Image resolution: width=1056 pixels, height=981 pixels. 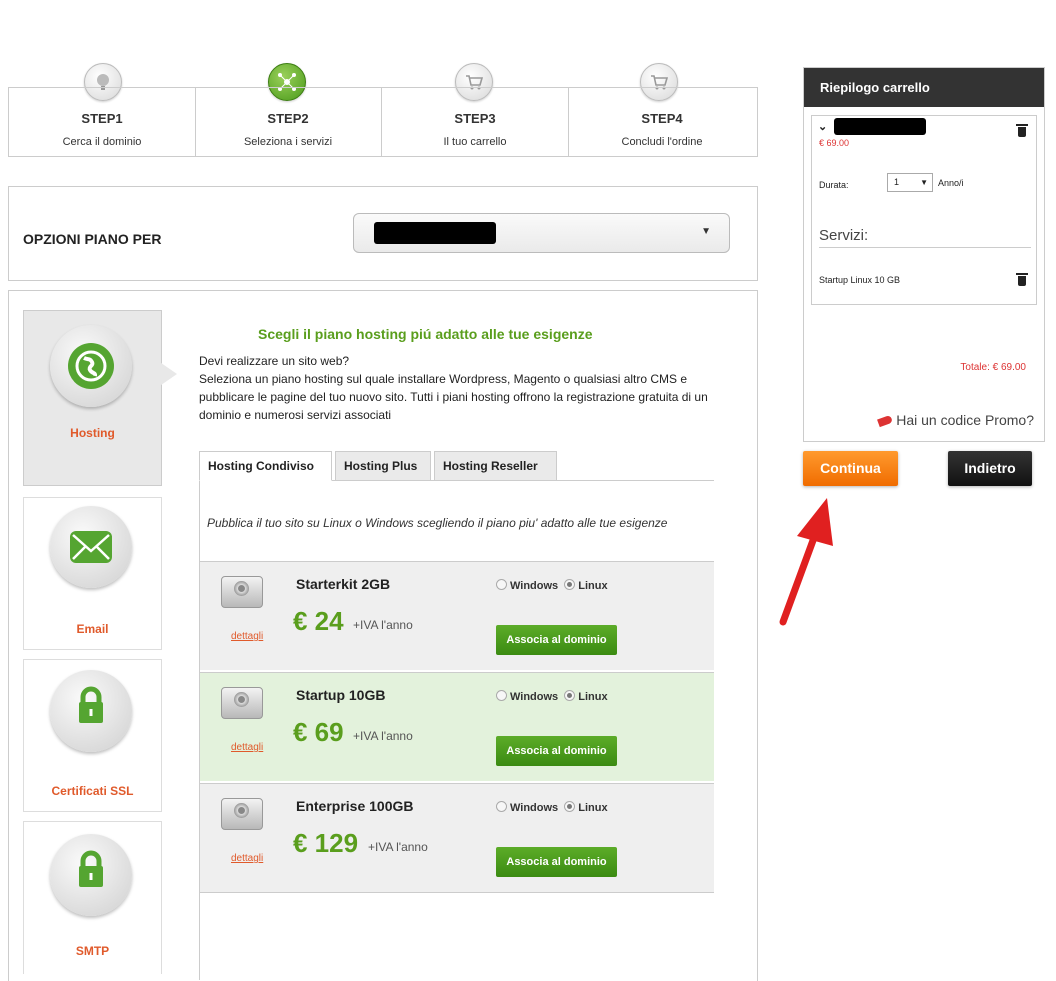 What do you see at coordinates (92, 433) in the screenshot?
I see `category-label: Hosting` at bounding box center [92, 433].